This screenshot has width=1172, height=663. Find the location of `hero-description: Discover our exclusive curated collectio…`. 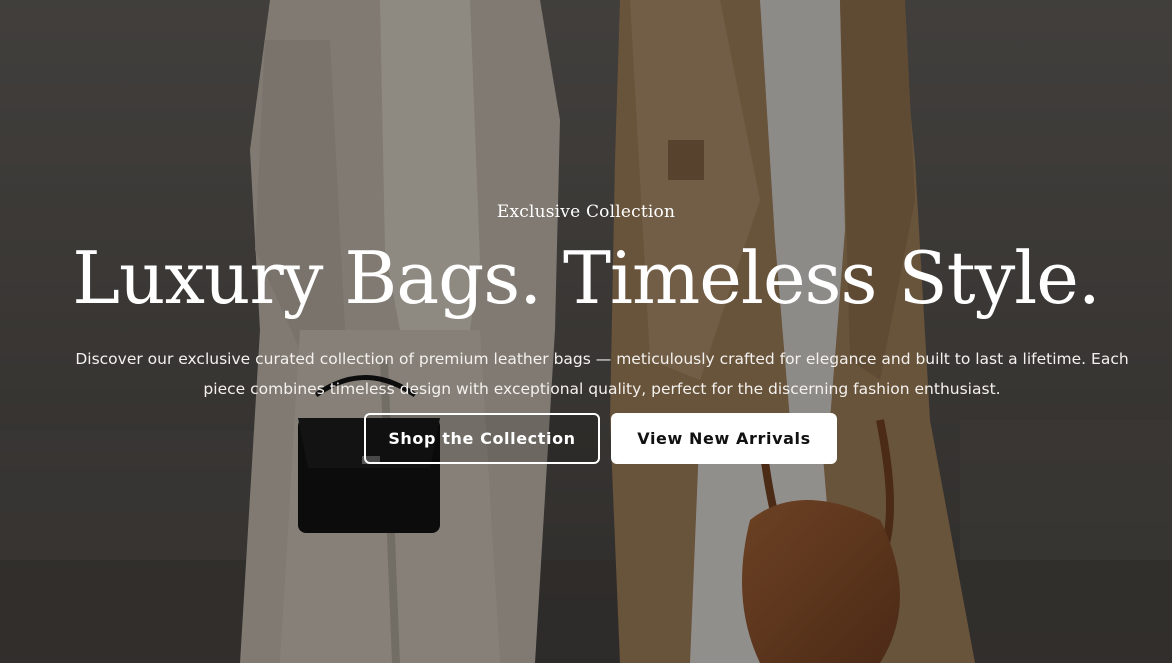

hero-description: Discover our exclusive curated collectio… is located at coordinates (602, 374).